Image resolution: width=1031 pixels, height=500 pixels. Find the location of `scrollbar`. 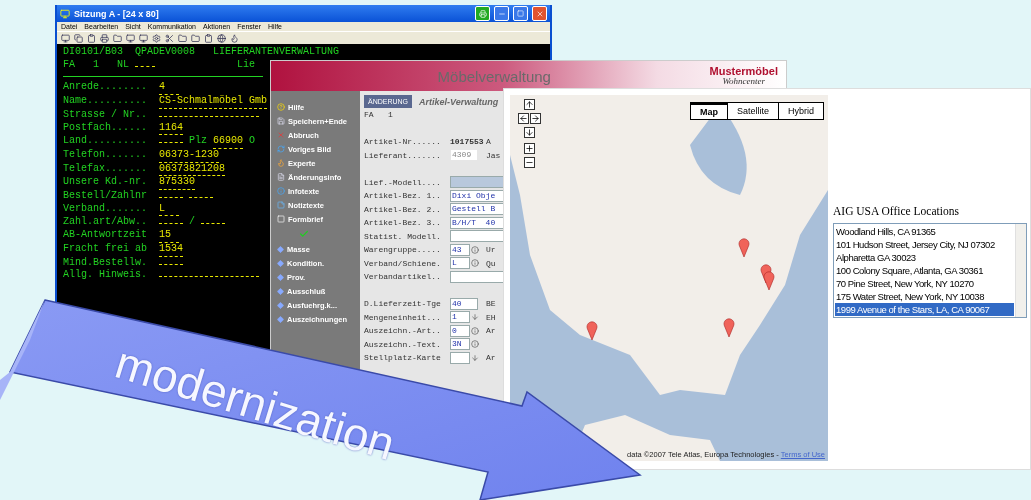

scrollbar is located at coordinates (1020, 270).